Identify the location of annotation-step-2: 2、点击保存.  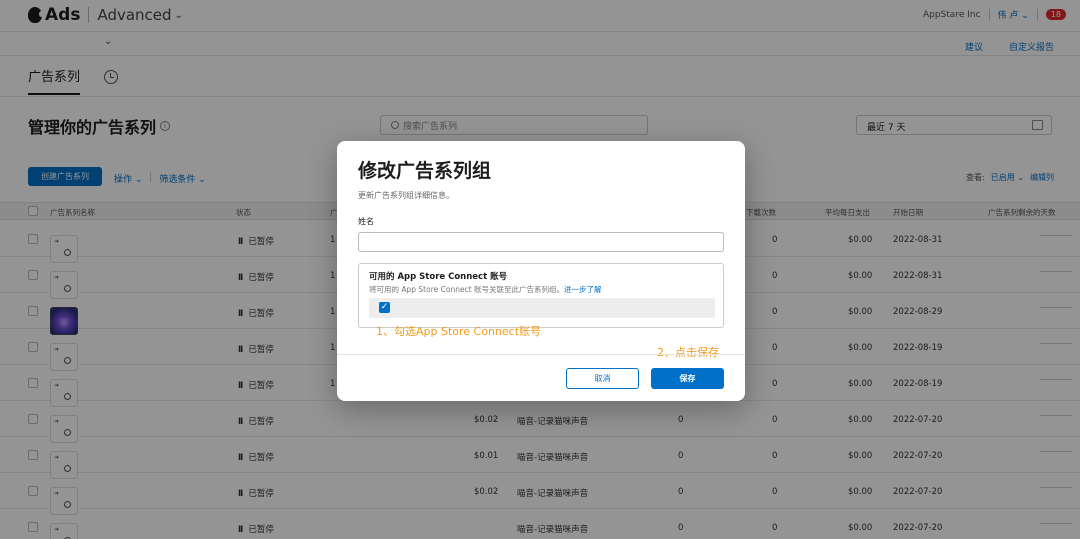
(688, 352).